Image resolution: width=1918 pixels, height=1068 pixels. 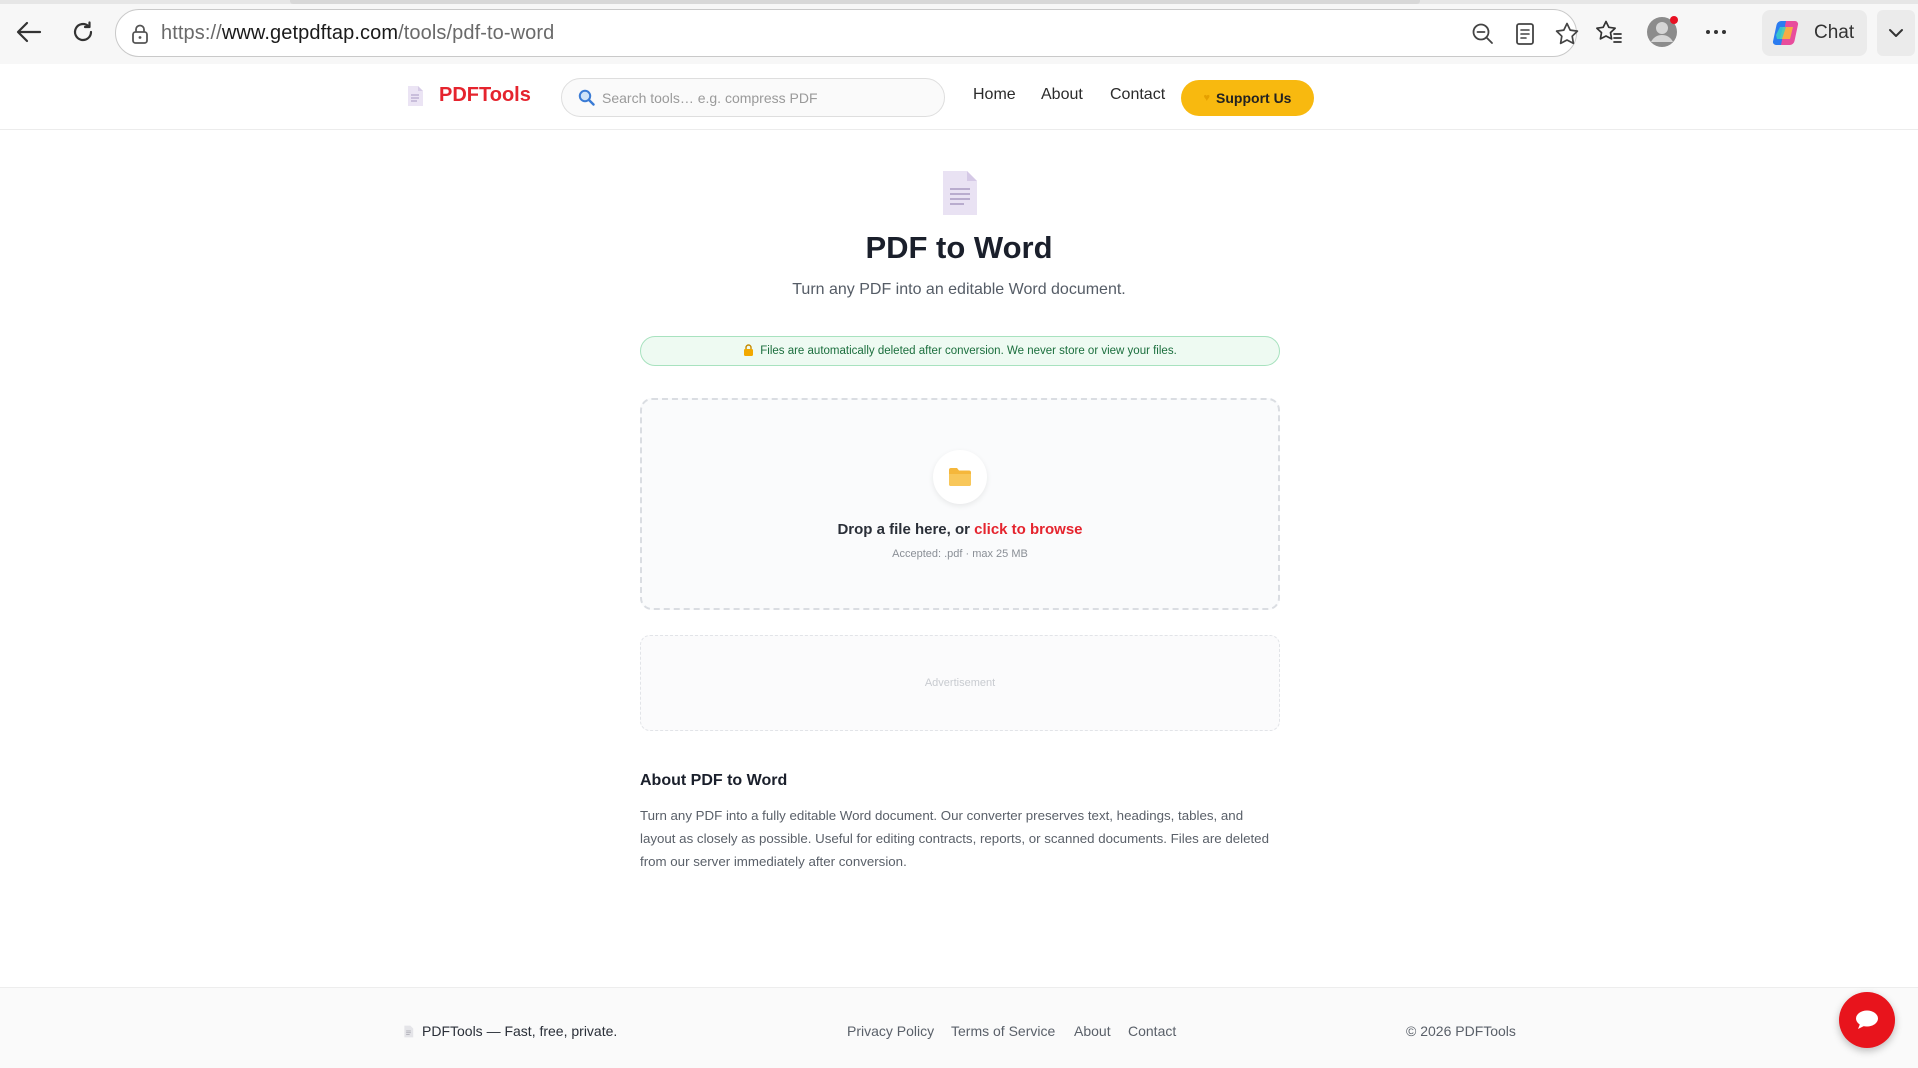 What do you see at coordinates (1152, 1031) in the screenshot?
I see `footer-contact-link: Contact` at bounding box center [1152, 1031].